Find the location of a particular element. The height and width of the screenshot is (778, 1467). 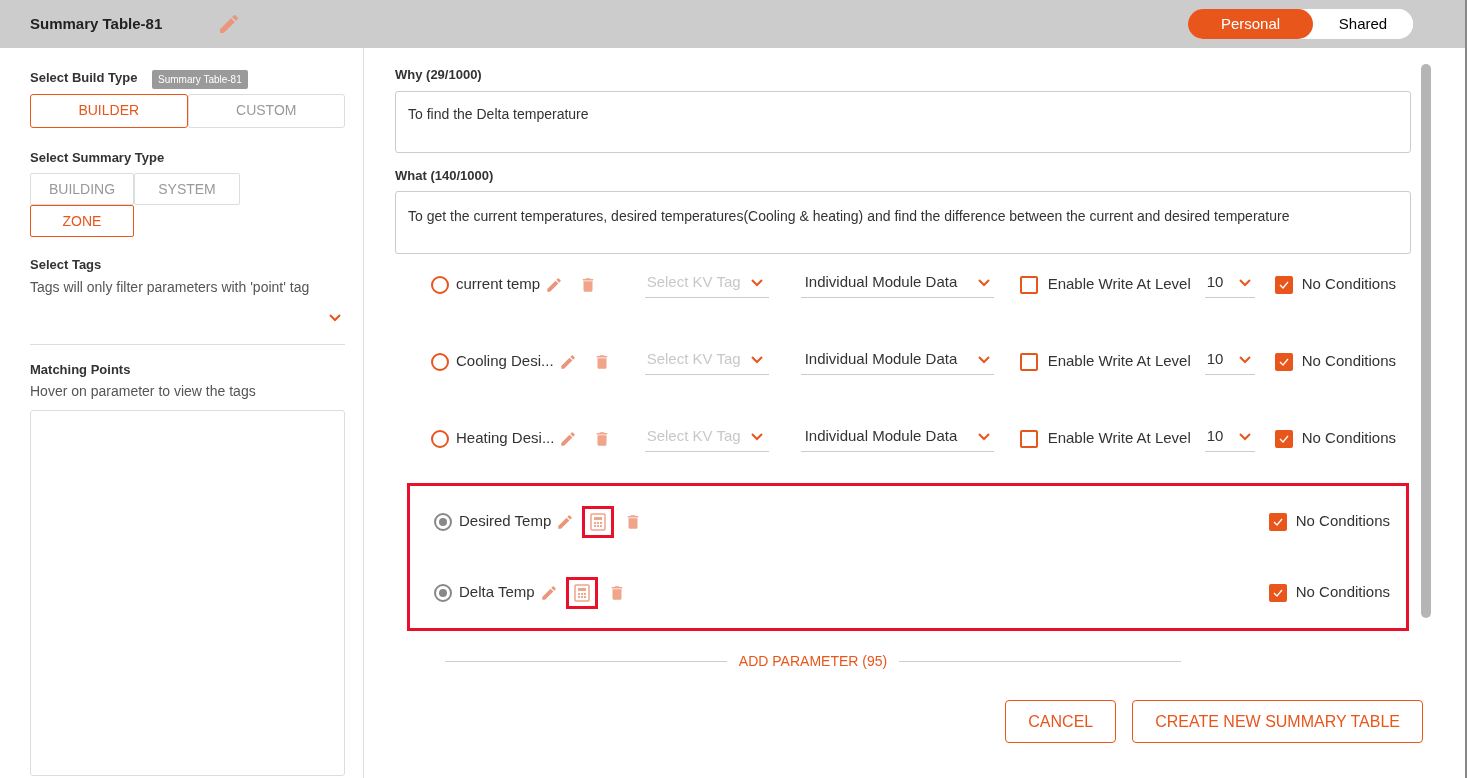

hint-text: Tags will only filter parameters with 'point' tag is located at coordinates (170, 287).